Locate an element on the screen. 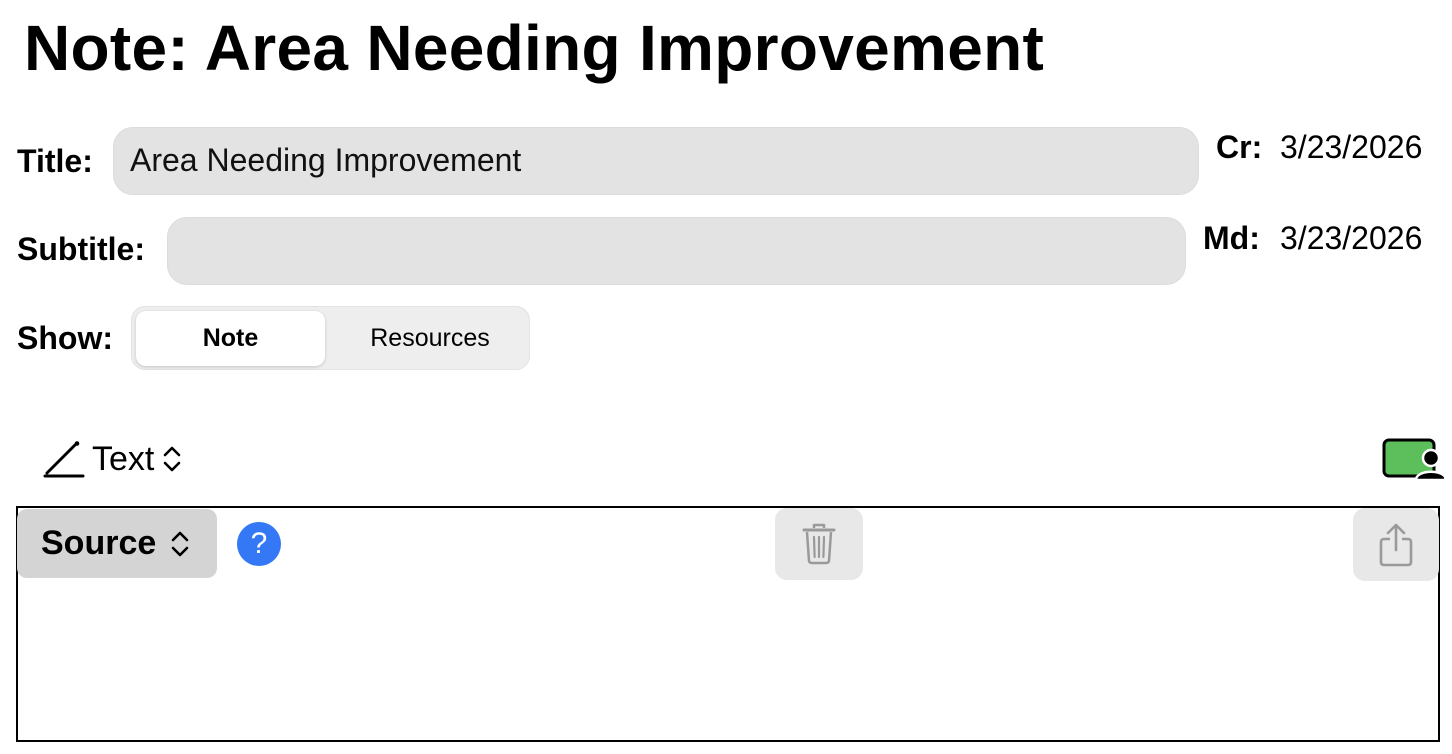 The image size is (1452, 754). subtitle-label: Subtitle: is located at coordinates (81, 249).